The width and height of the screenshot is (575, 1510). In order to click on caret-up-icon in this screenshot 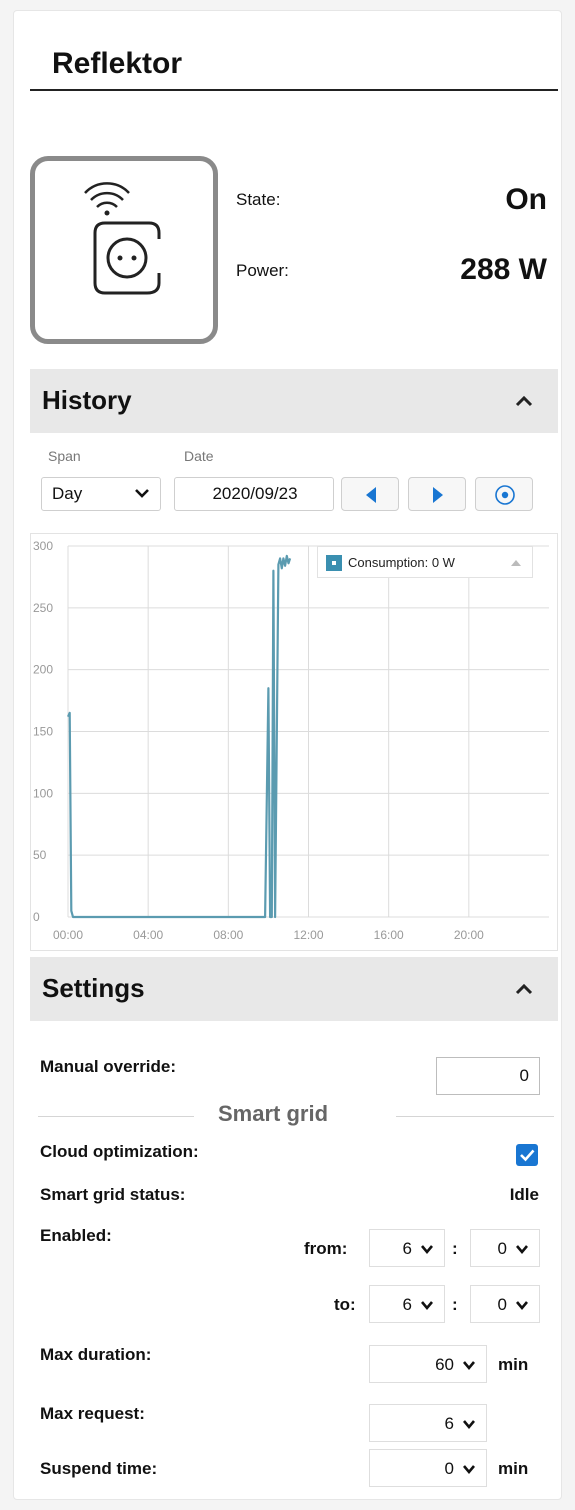, I will do `click(516, 563)`.